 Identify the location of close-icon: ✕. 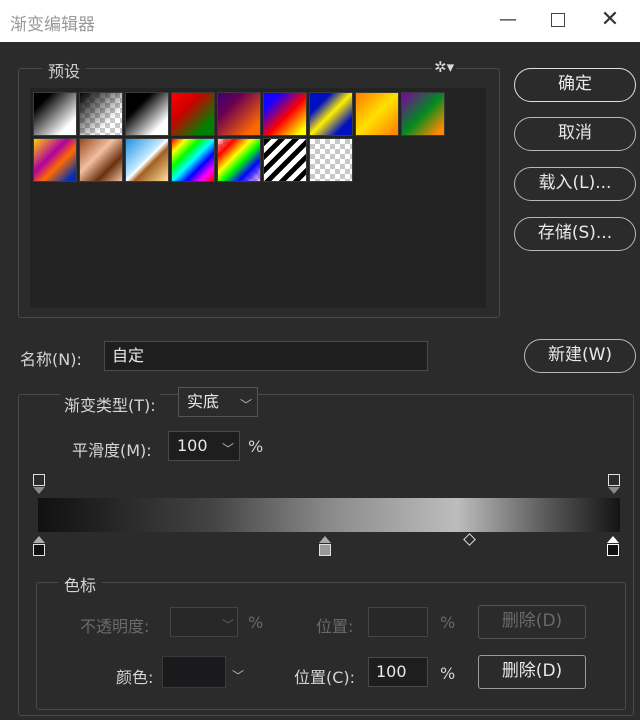
(610, 20).